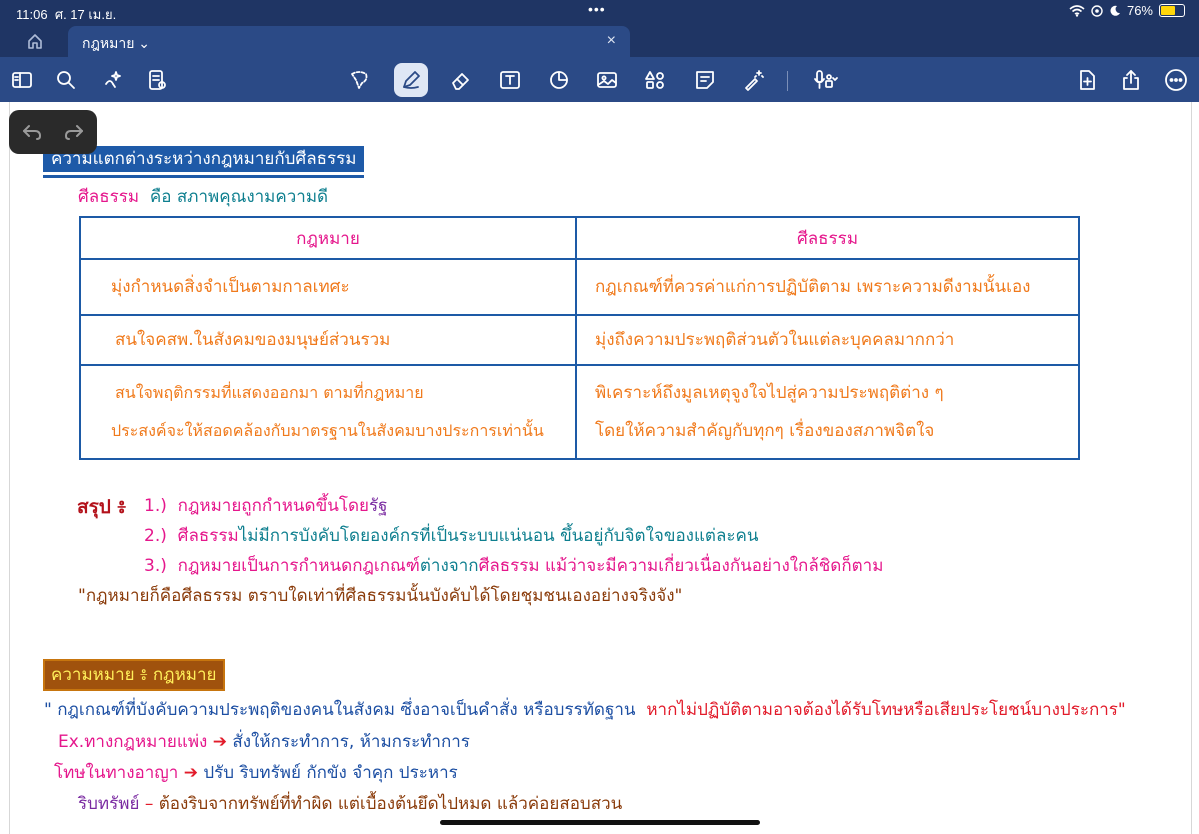 This screenshot has width=1199, height=834. What do you see at coordinates (74, 132) in the screenshot?
I see `redo-icon` at bounding box center [74, 132].